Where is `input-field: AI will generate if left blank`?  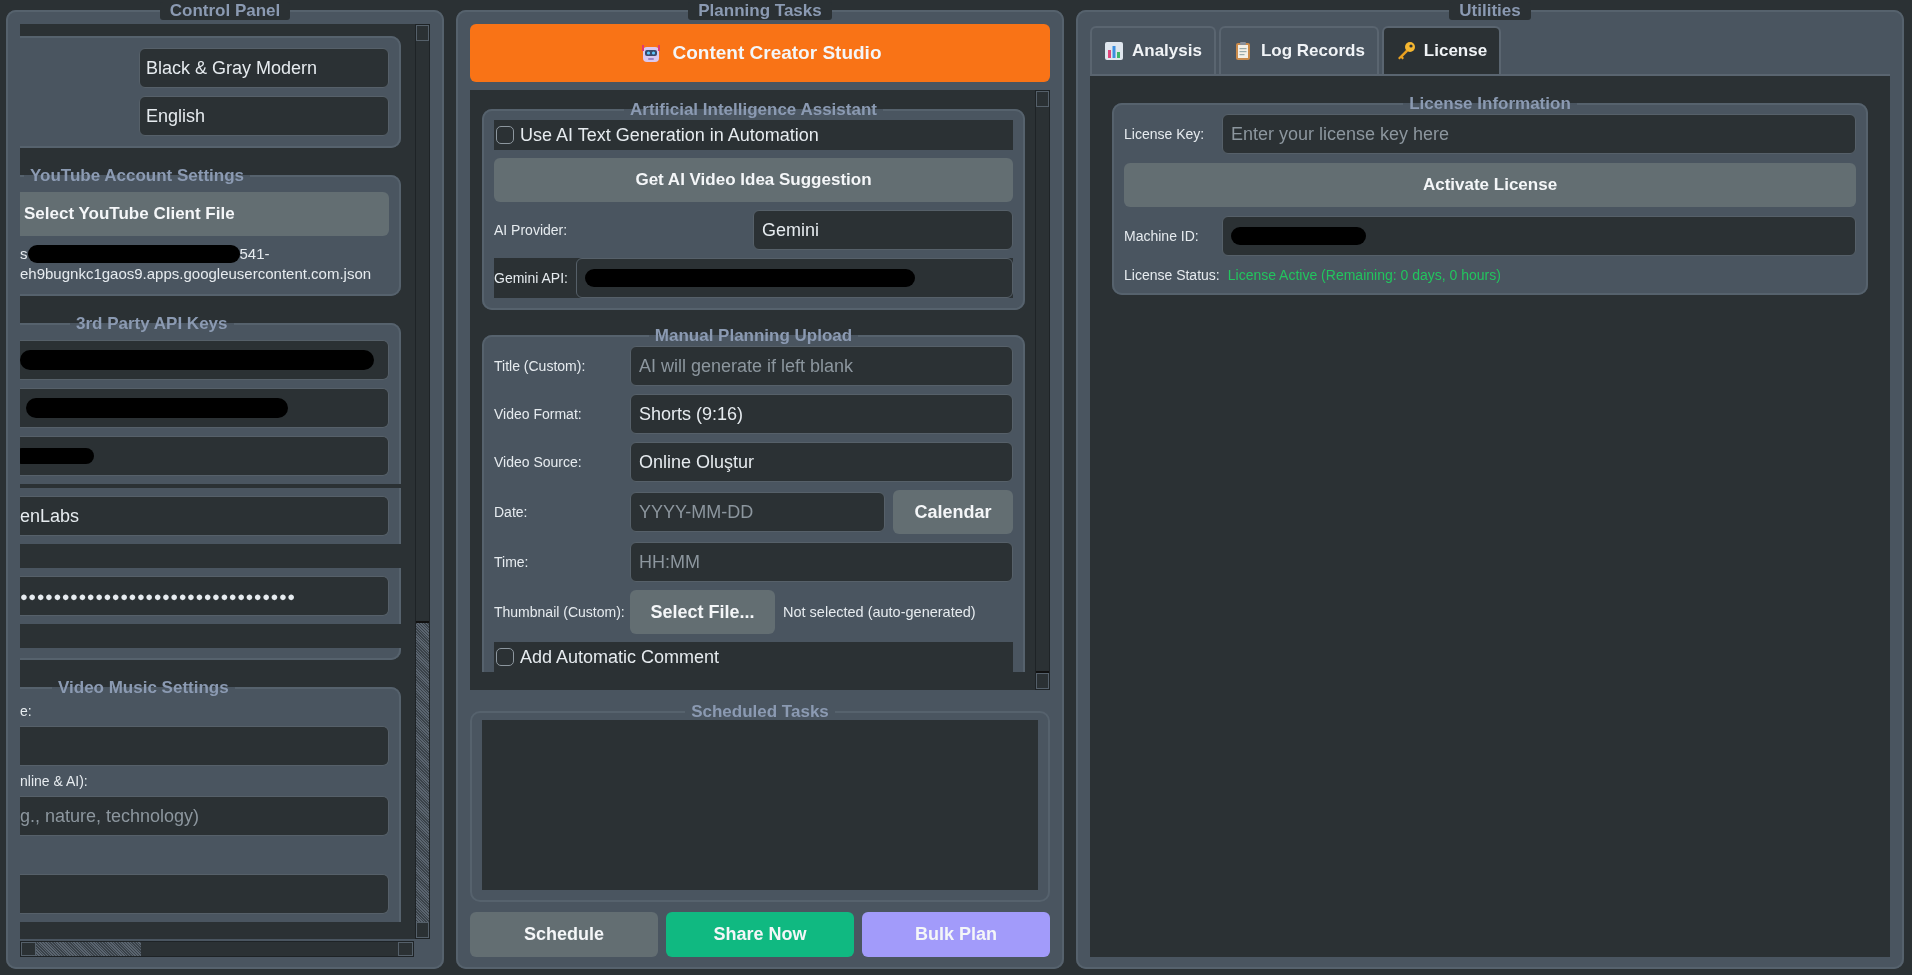 input-field: AI will generate if left blank is located at coordinates (821, 366).